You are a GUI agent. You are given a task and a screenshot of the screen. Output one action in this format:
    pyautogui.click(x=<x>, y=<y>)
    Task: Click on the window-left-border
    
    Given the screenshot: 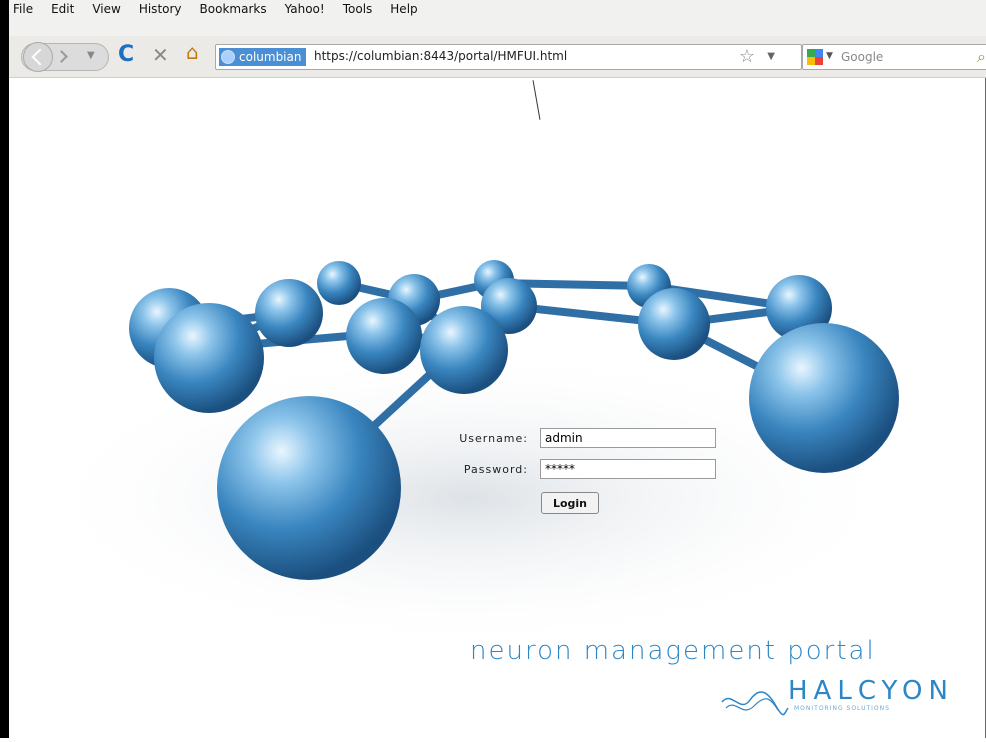 What is the action you would take?
    pyautogui.click(x=4, y=369)
    